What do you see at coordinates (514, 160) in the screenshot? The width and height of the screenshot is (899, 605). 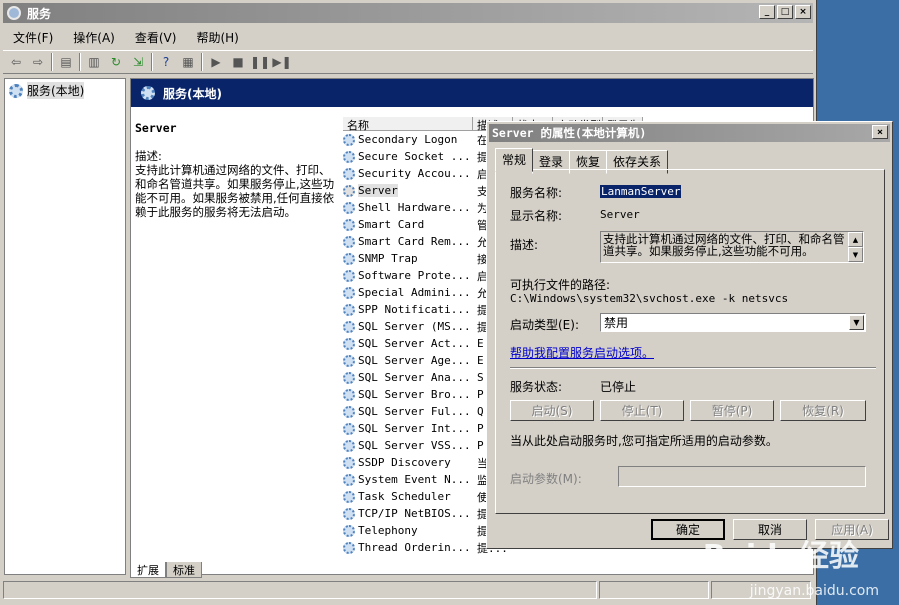 I see `tab-general: 常规` at bounding box center [514, 160].